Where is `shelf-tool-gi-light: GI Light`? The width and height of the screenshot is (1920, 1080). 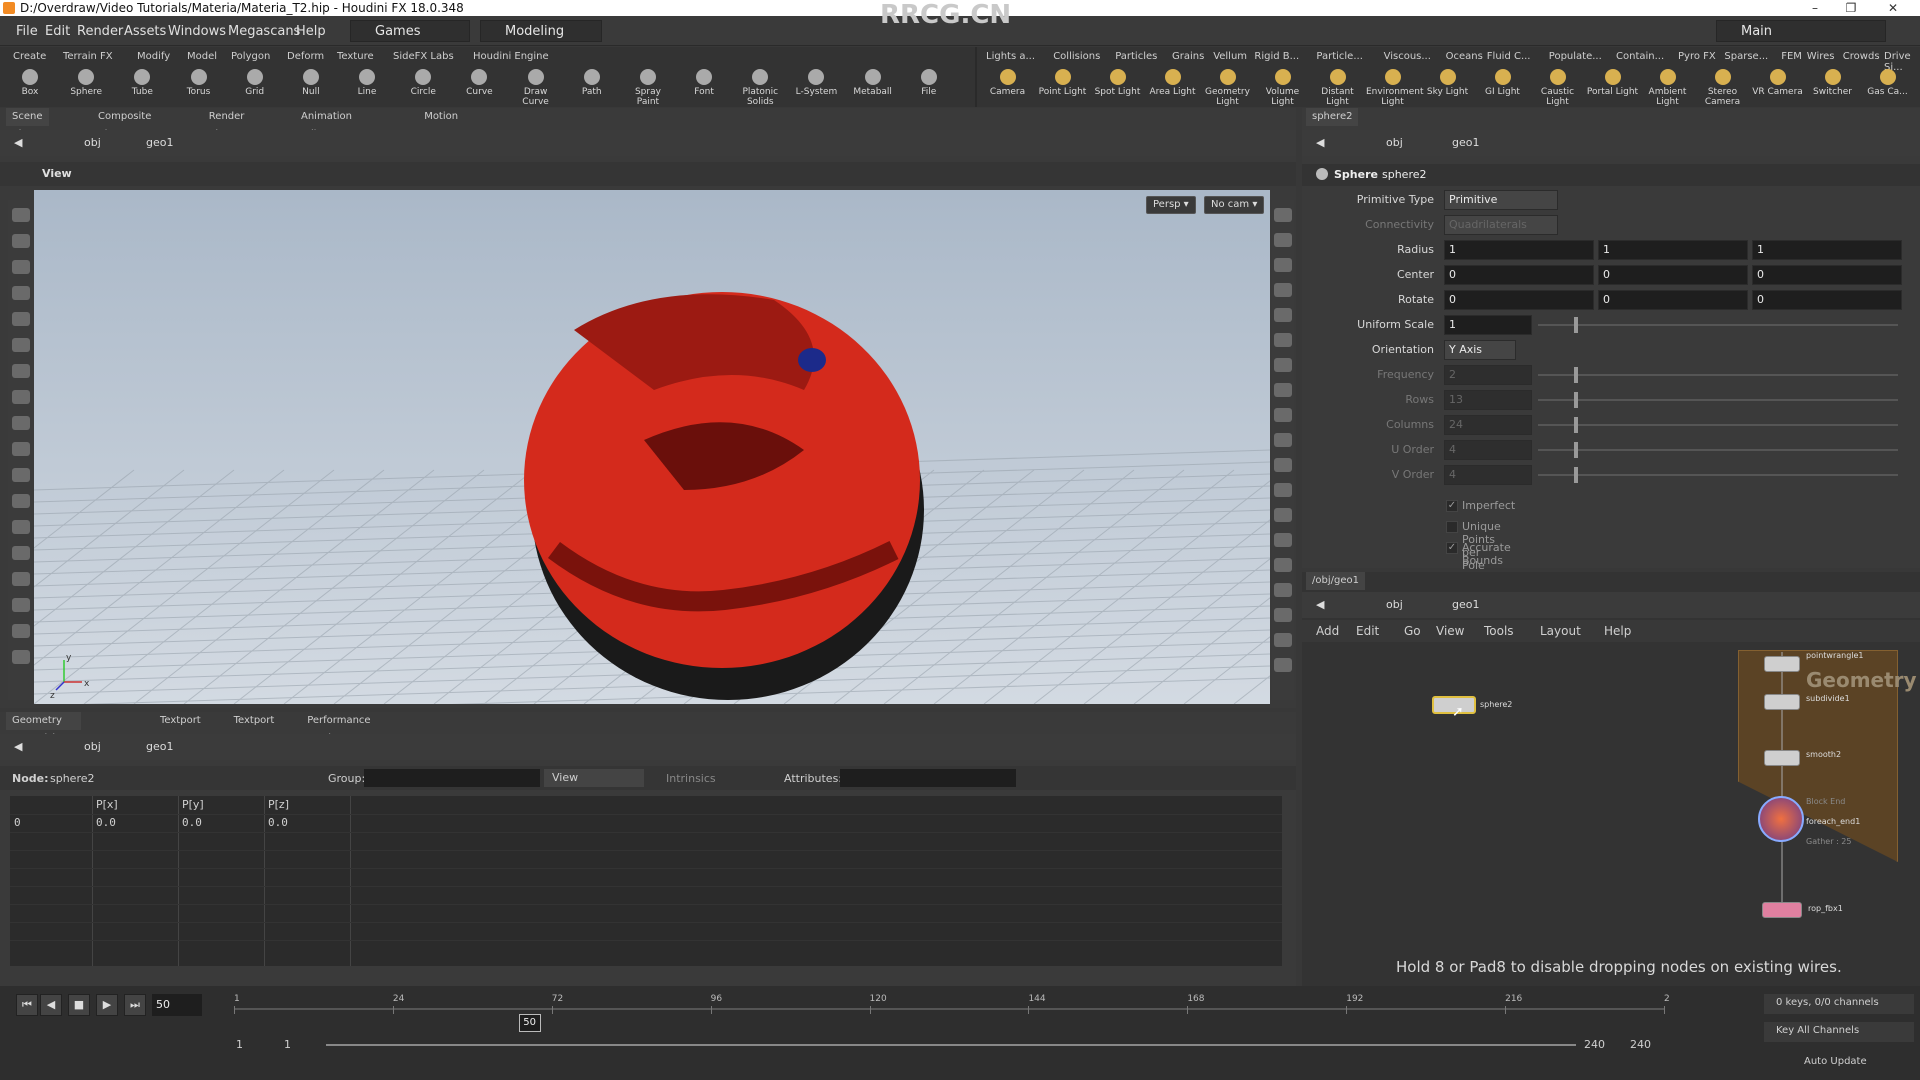
shelf-tool-gi-light: GI Light is located at coordinates (1502, 83).